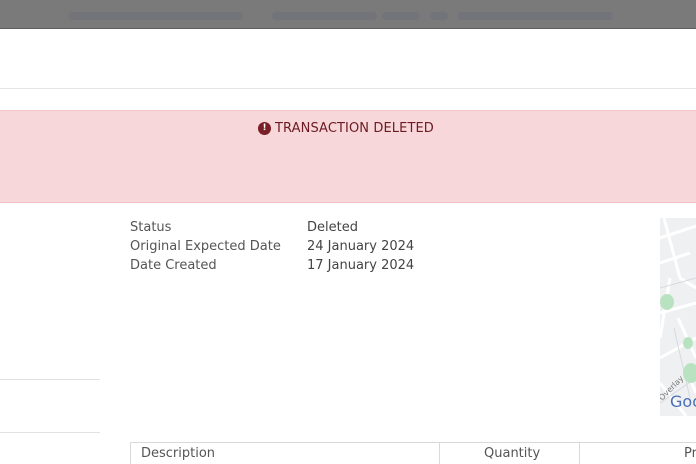 Image resolution: width=696 pixels, height=464 pixels. Describe the element at coordinates (151, 227) in the screenshot. I see `detail-label: Status` at that location.